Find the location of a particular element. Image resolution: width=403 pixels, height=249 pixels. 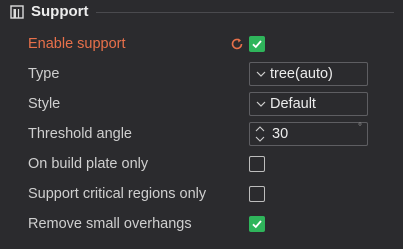

row-style: Style Default is located at coordinates (201, 104).